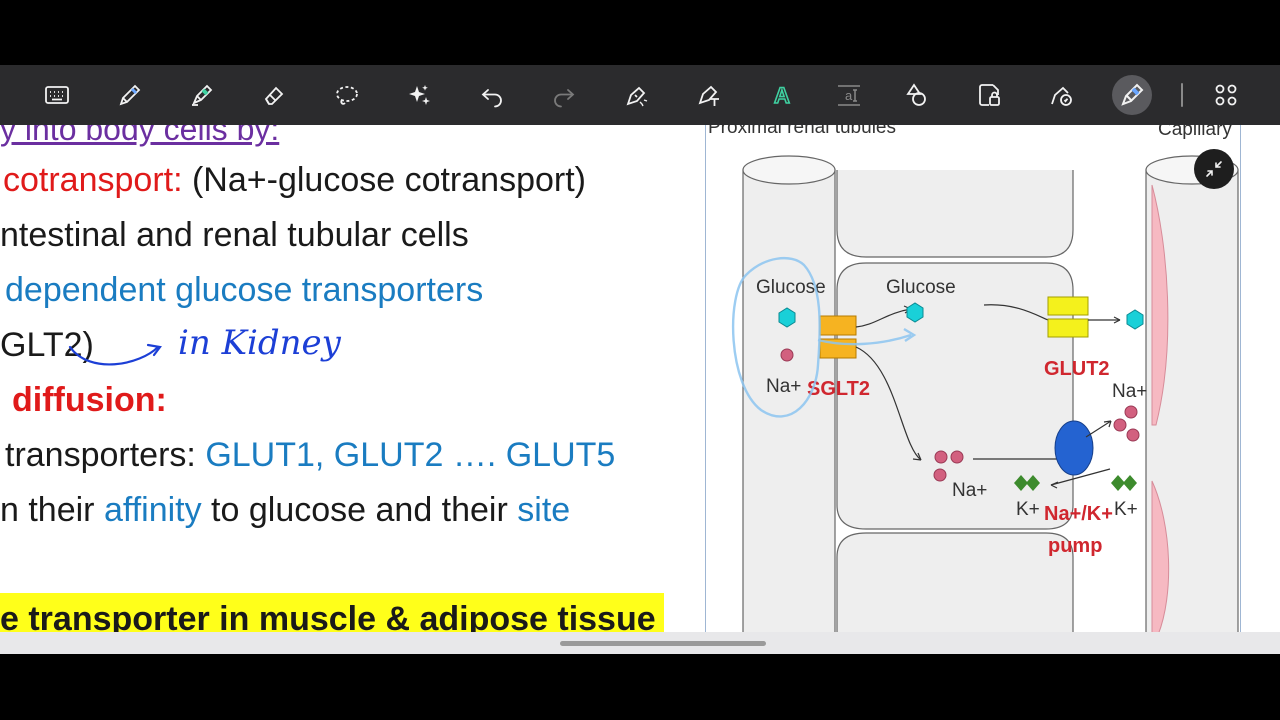 The width and height of the screenshot is (1280, 720). I want to click on affinity-prefix: n their, so click(52, 510).